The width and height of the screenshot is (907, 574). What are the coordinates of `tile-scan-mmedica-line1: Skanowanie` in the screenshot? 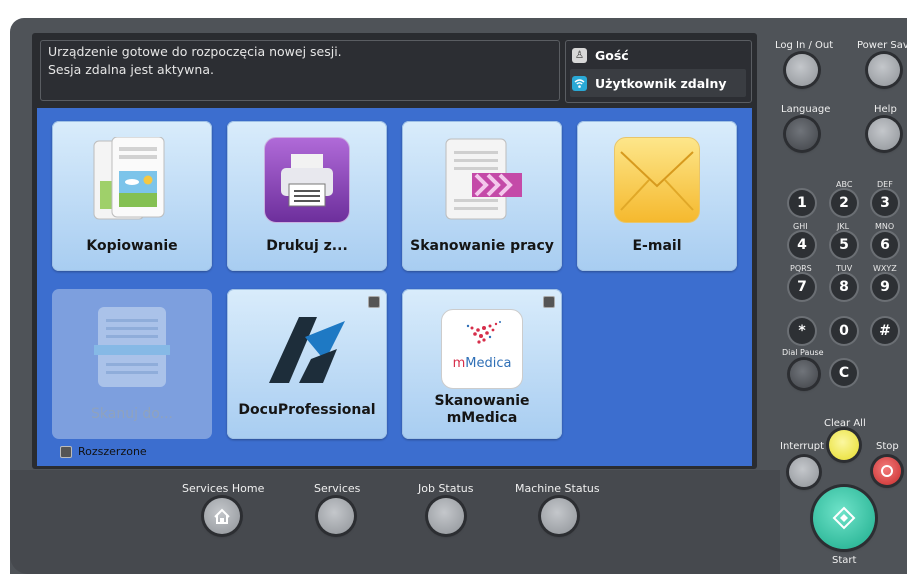 It's located at (482, 401).